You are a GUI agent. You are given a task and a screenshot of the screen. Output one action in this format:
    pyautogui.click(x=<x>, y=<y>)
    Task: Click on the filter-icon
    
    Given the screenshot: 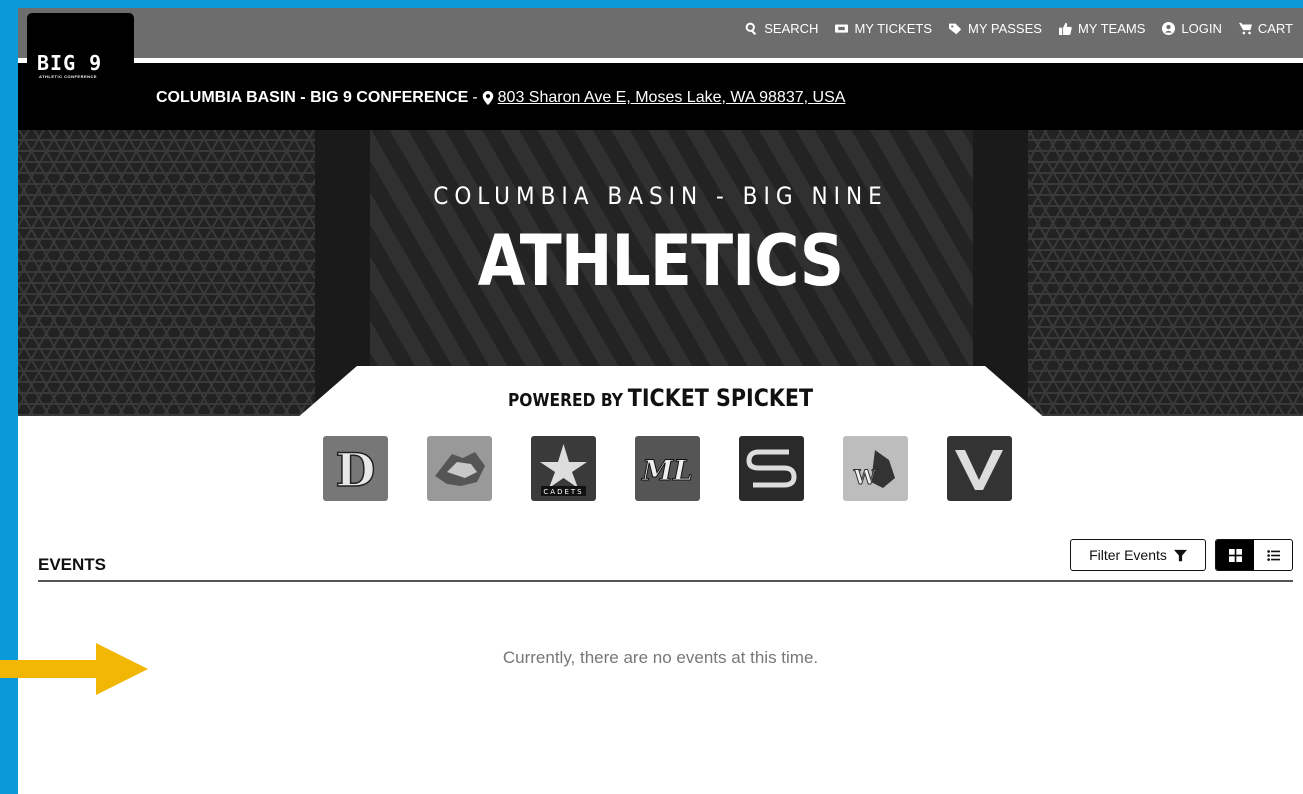 What is the action you would take?
    pyautogui.click(x=1180, y=555)
    